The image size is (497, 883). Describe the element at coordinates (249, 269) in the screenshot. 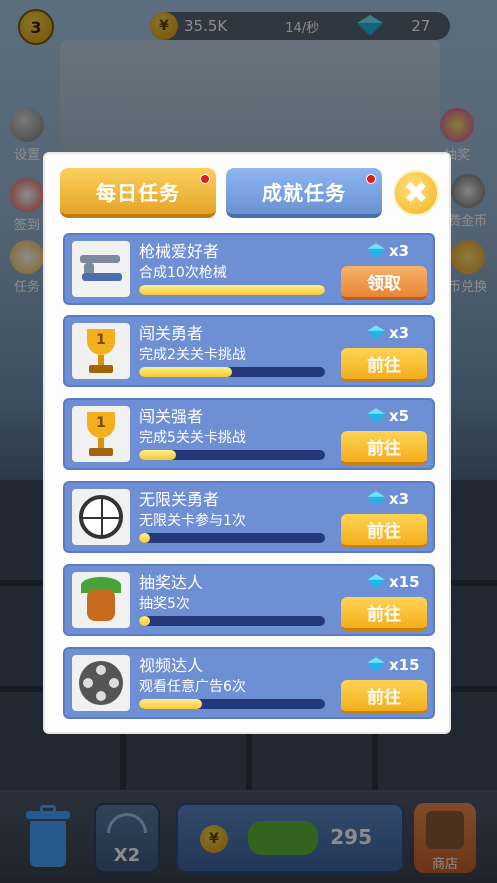

I see `task-row: 枪械爱好者 合成10次枪械 x3 领取` at that location.